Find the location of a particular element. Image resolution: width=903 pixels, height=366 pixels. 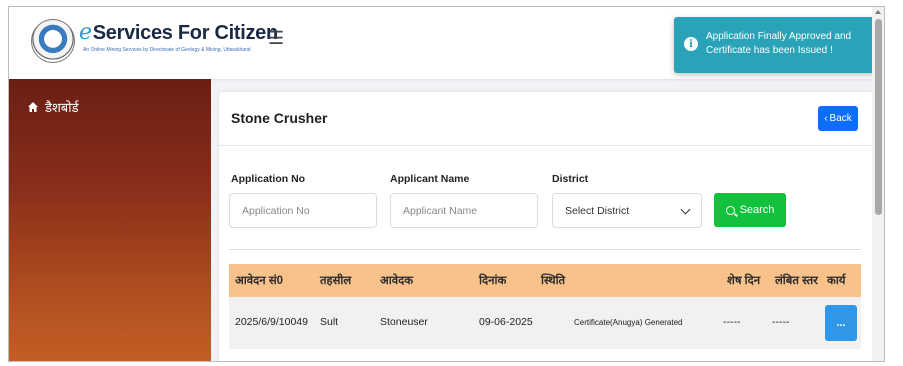

cell-days-left: ----- is located at coordinates (732, 322).